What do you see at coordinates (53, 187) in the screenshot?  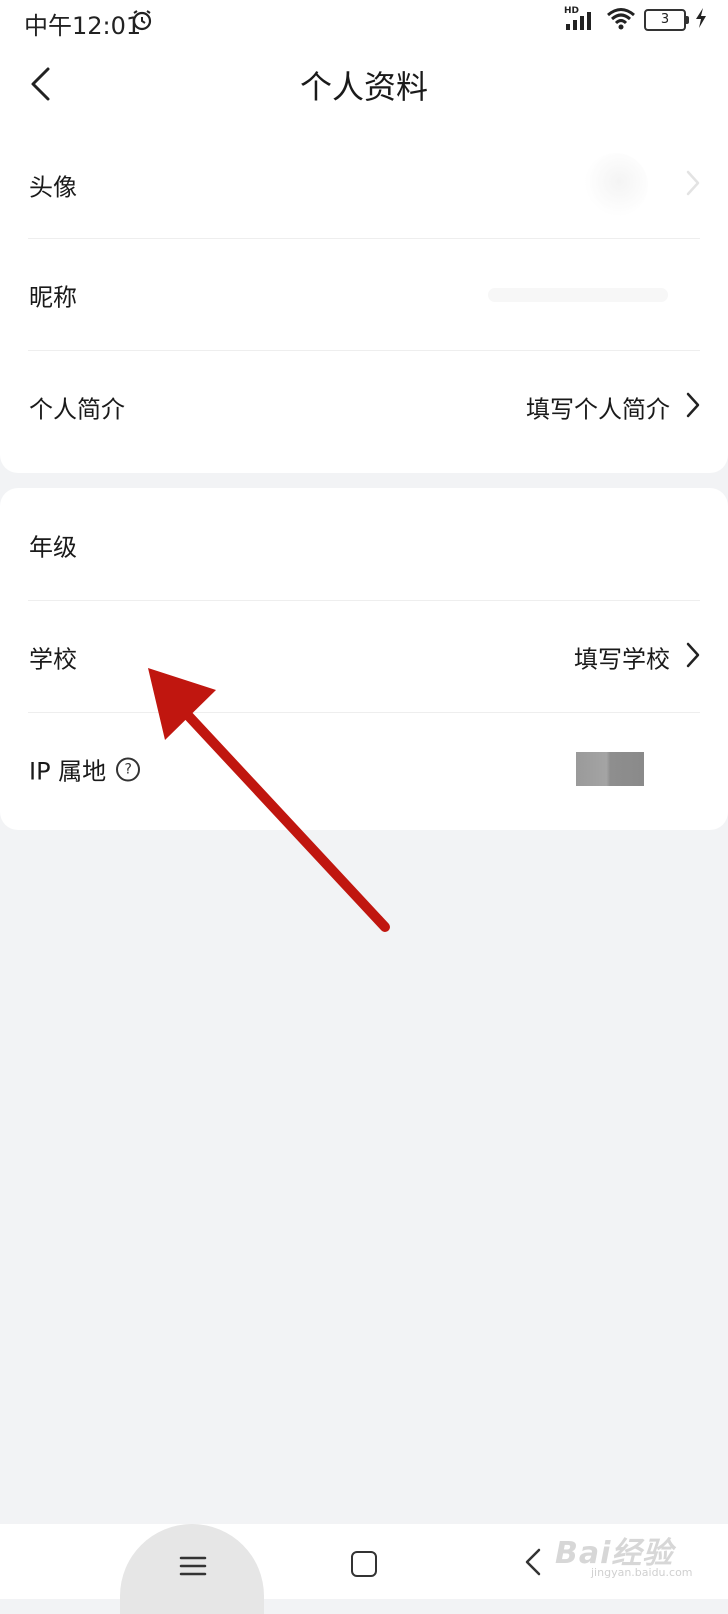 I see `row-label: 头像` at bounding box center [53, 187].